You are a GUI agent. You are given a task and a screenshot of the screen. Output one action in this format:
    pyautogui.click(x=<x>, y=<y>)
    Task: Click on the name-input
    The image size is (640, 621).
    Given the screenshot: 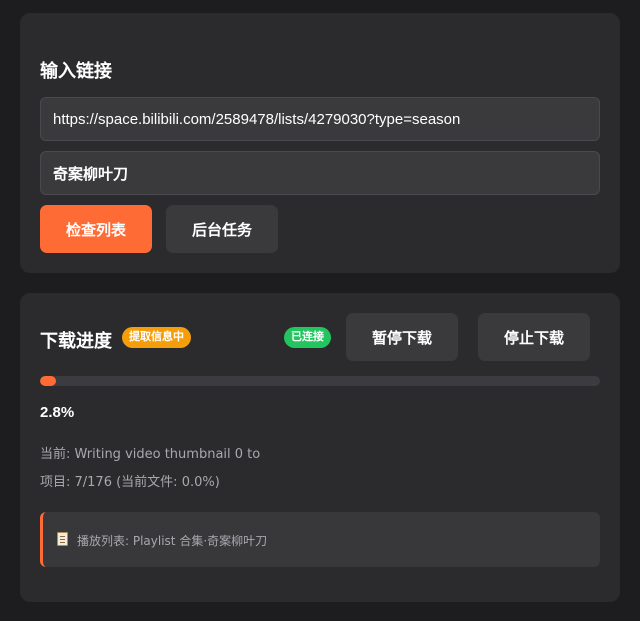 What is the action you would take?
    pyautogui.click(x=320, y=173)
    